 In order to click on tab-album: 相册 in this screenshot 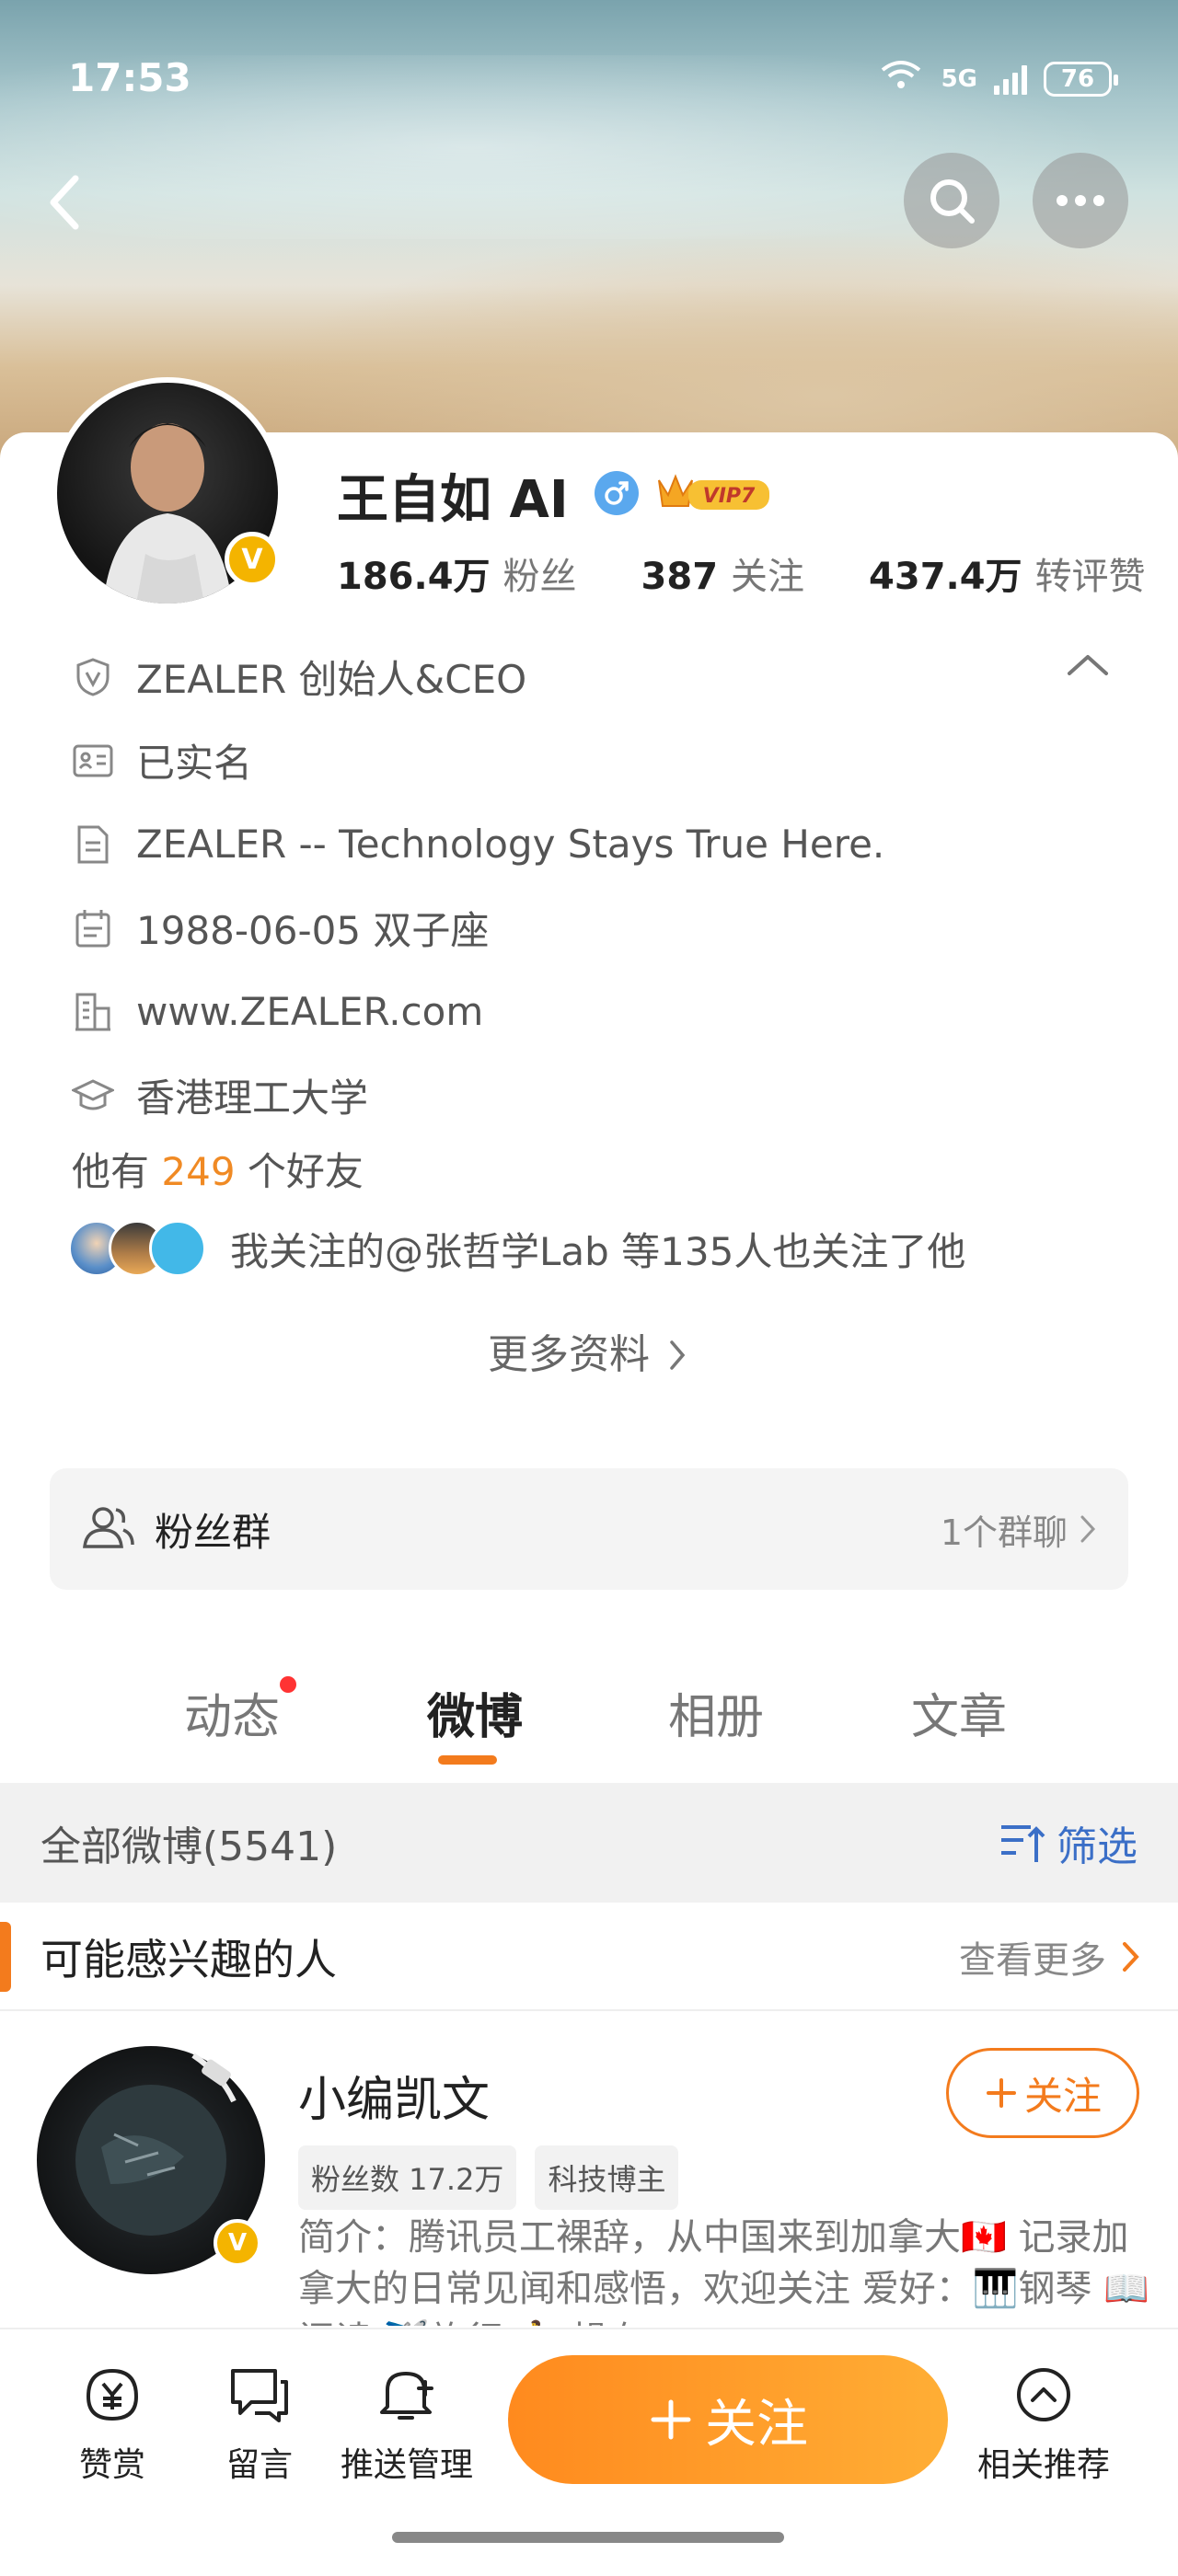, I will do `click(716, 1712)`.